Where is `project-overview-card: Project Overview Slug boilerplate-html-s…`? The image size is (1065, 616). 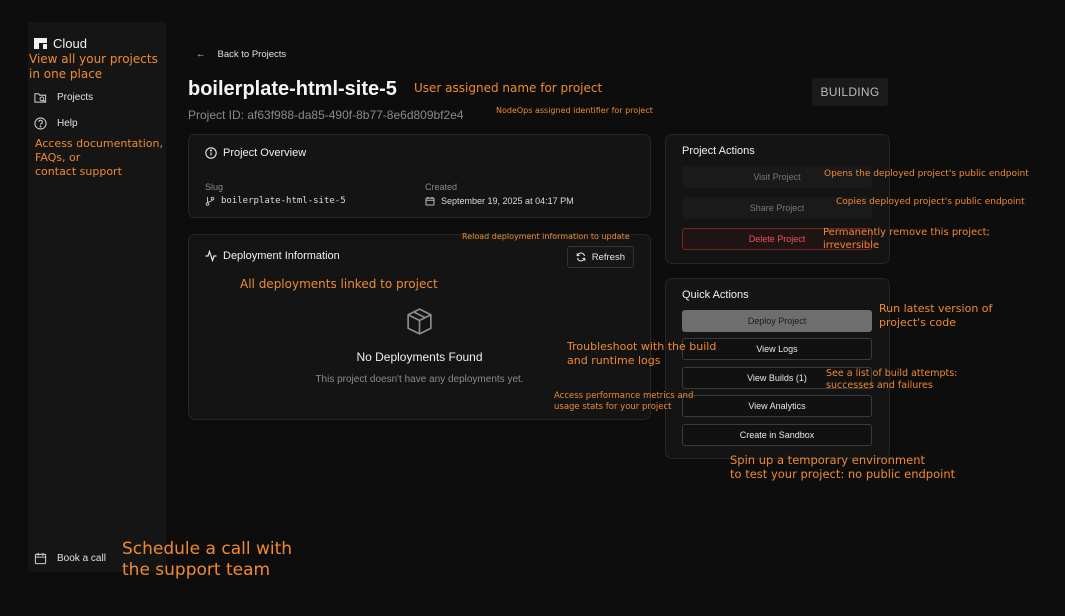
project-overview-card: Project Overview Slug boilerplate-html-s… is located at coordinates (419, 176).